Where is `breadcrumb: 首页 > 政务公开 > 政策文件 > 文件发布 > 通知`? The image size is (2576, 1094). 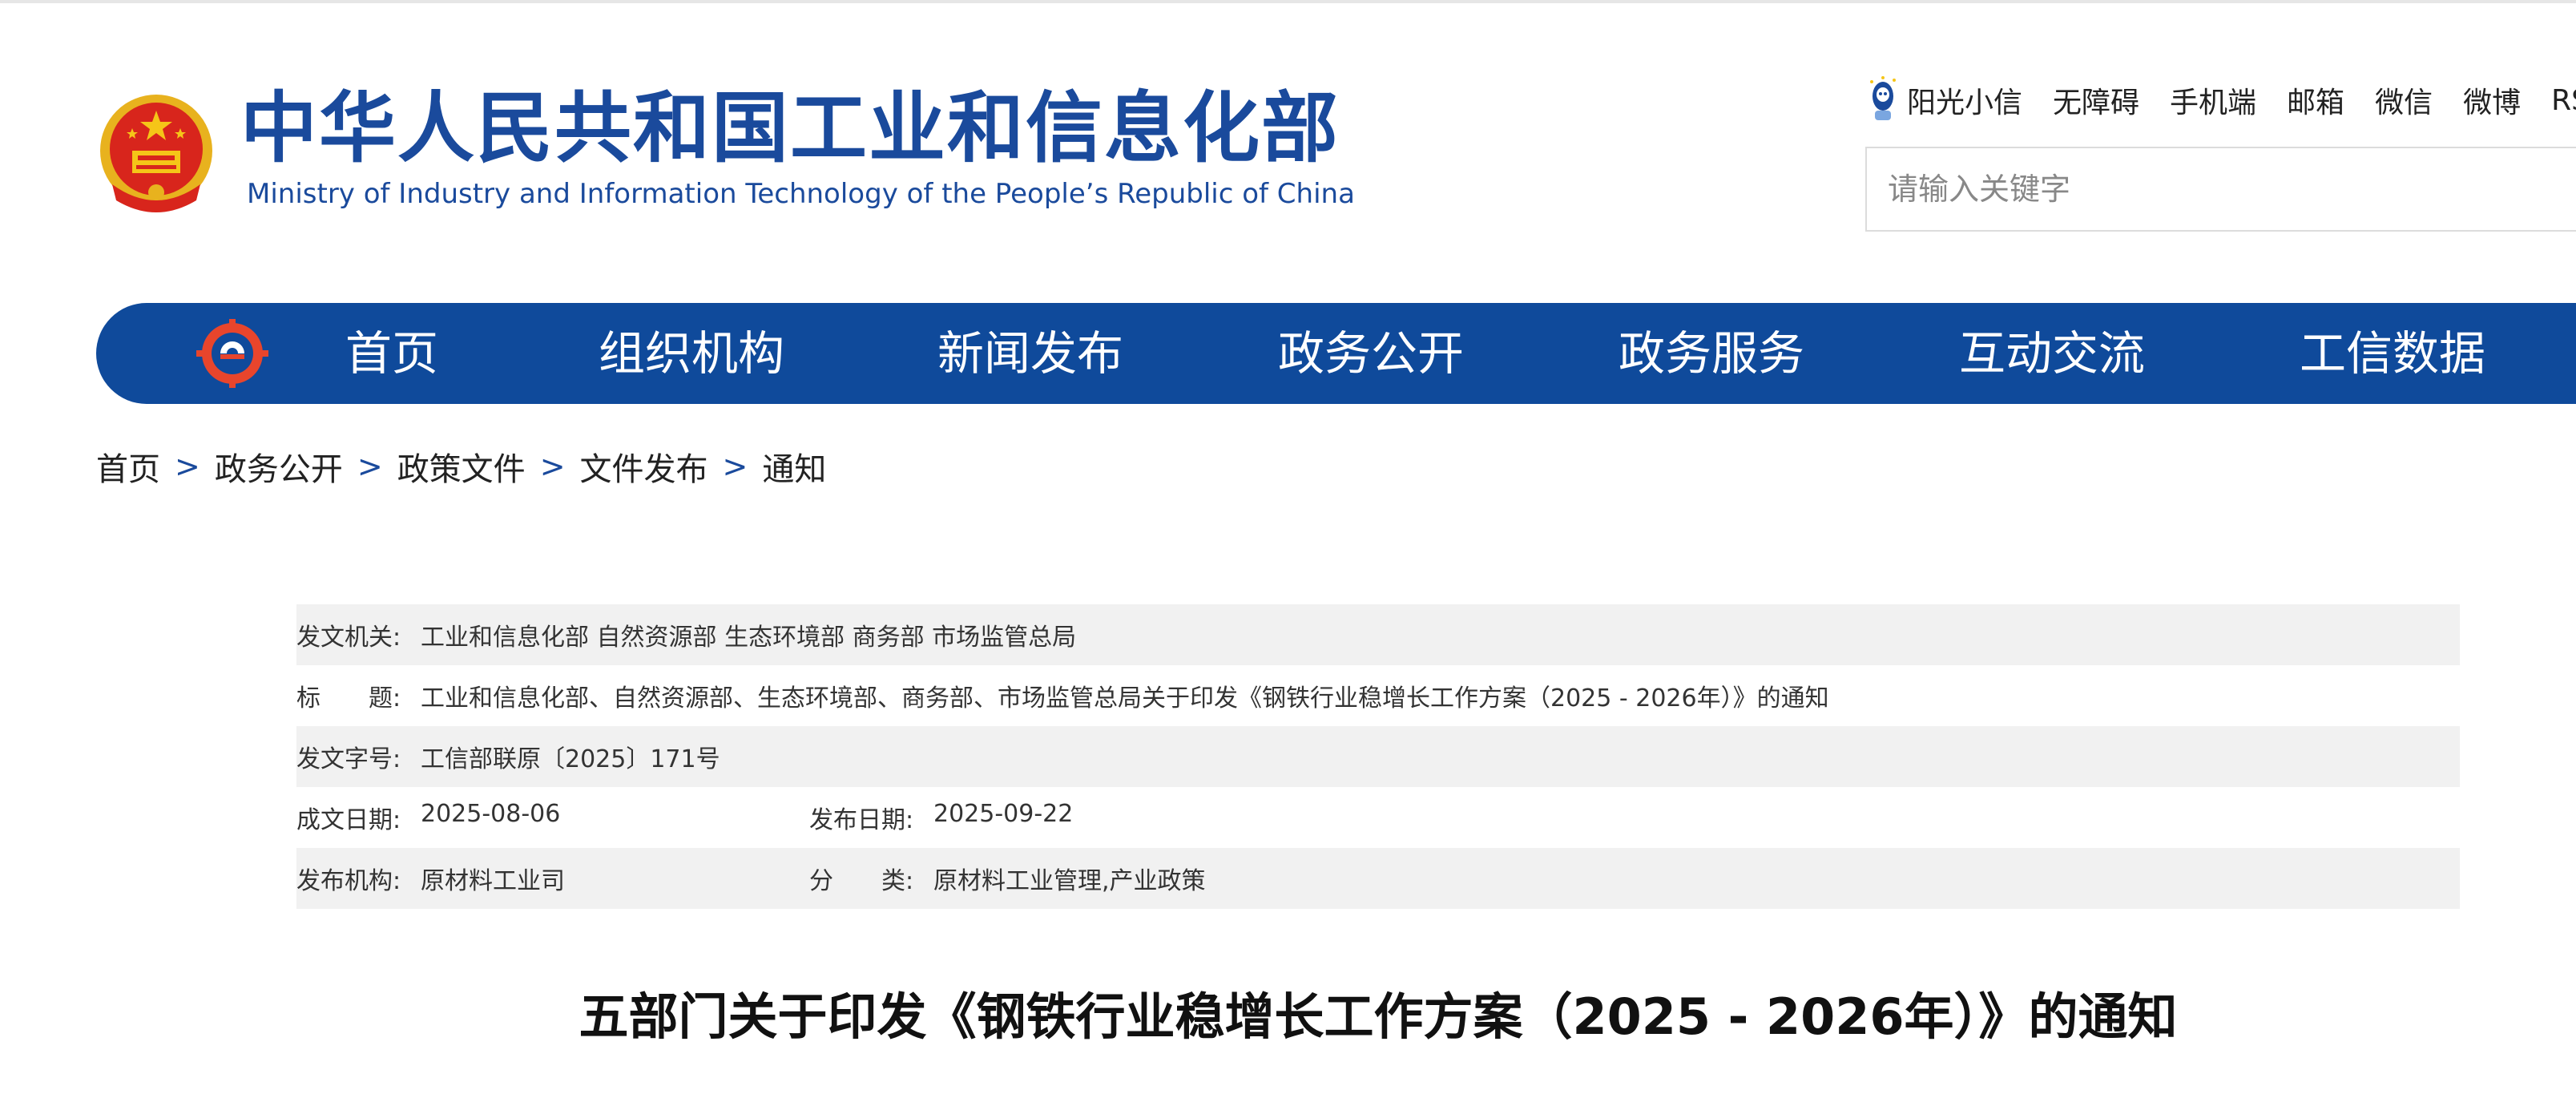 breadcrumb: 首页 > 政务公开 > 政策文件 > 文件发布 > 通知 is located at coordinates (461, 466).